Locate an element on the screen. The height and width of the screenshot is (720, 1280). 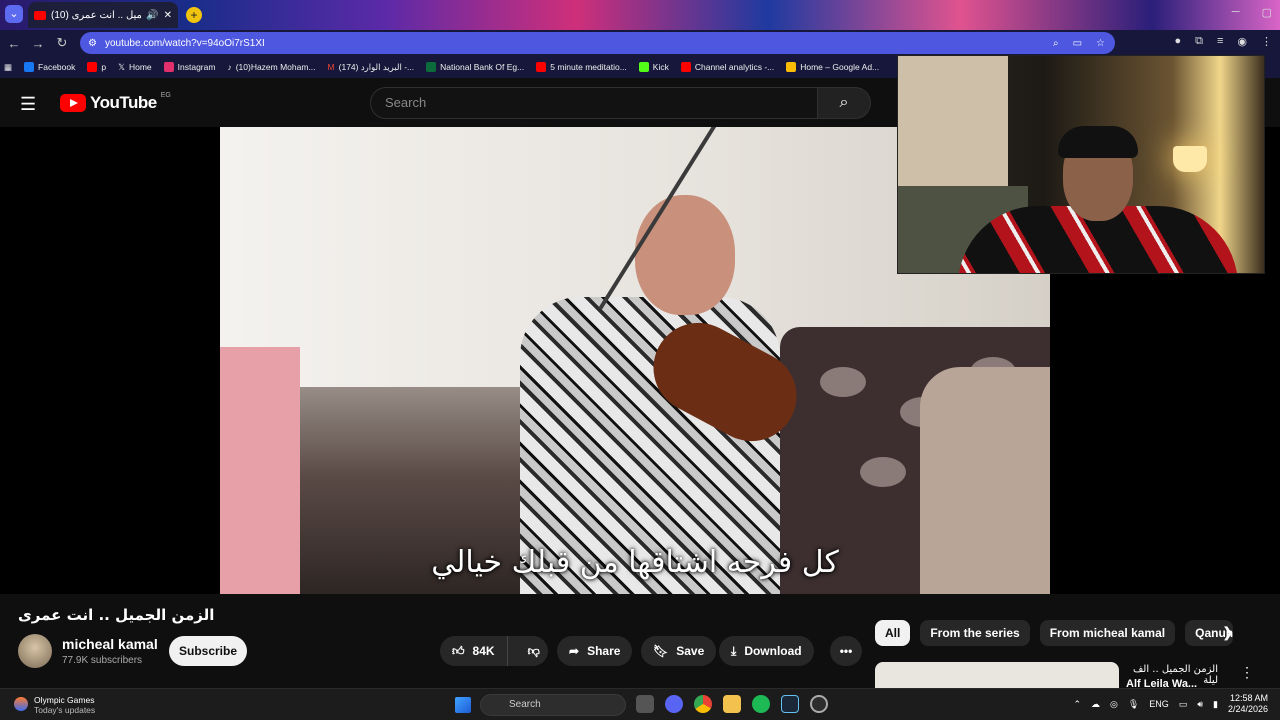
download-button: ⤓ Download is located at coordinates (766, 651).